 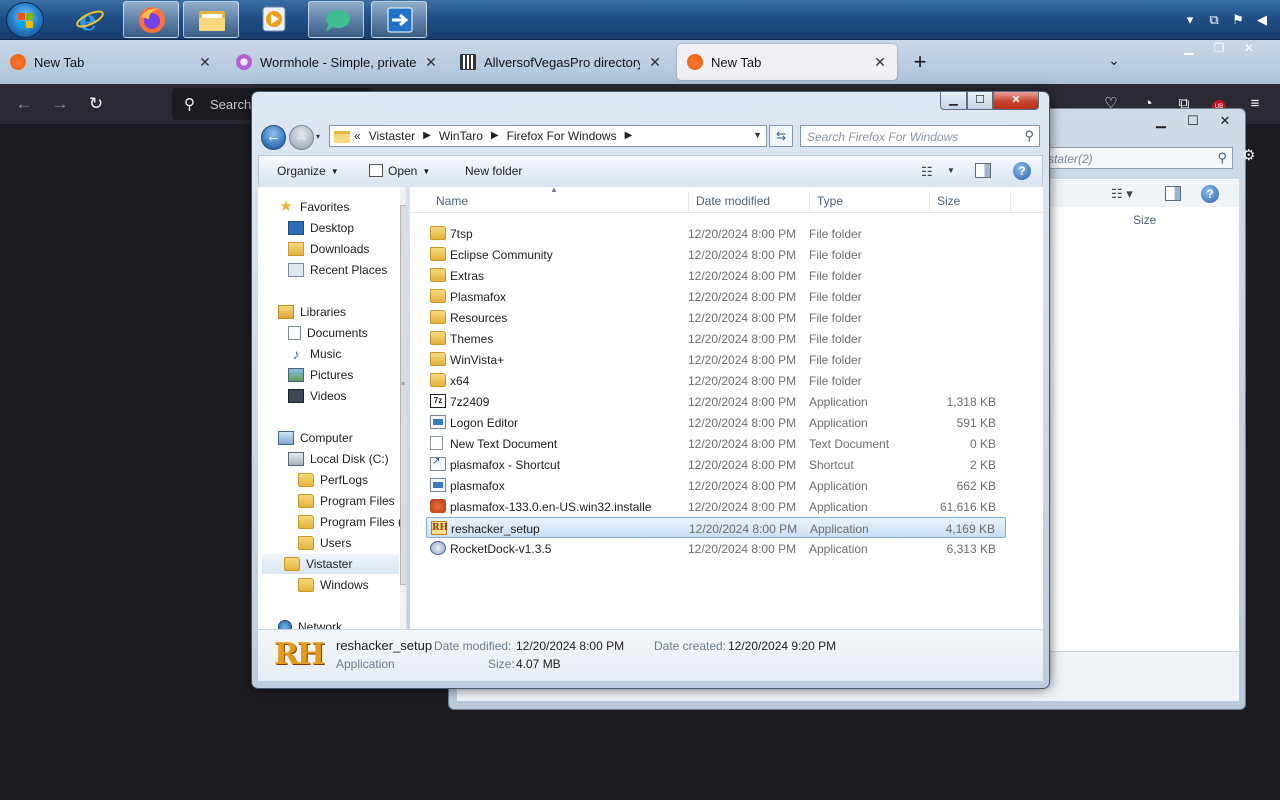 What do you see at coordinates (338, 459) in the screenshot?
I see `nav-local-disk: Local Disk (C:)` at bounding box center [338, 459].